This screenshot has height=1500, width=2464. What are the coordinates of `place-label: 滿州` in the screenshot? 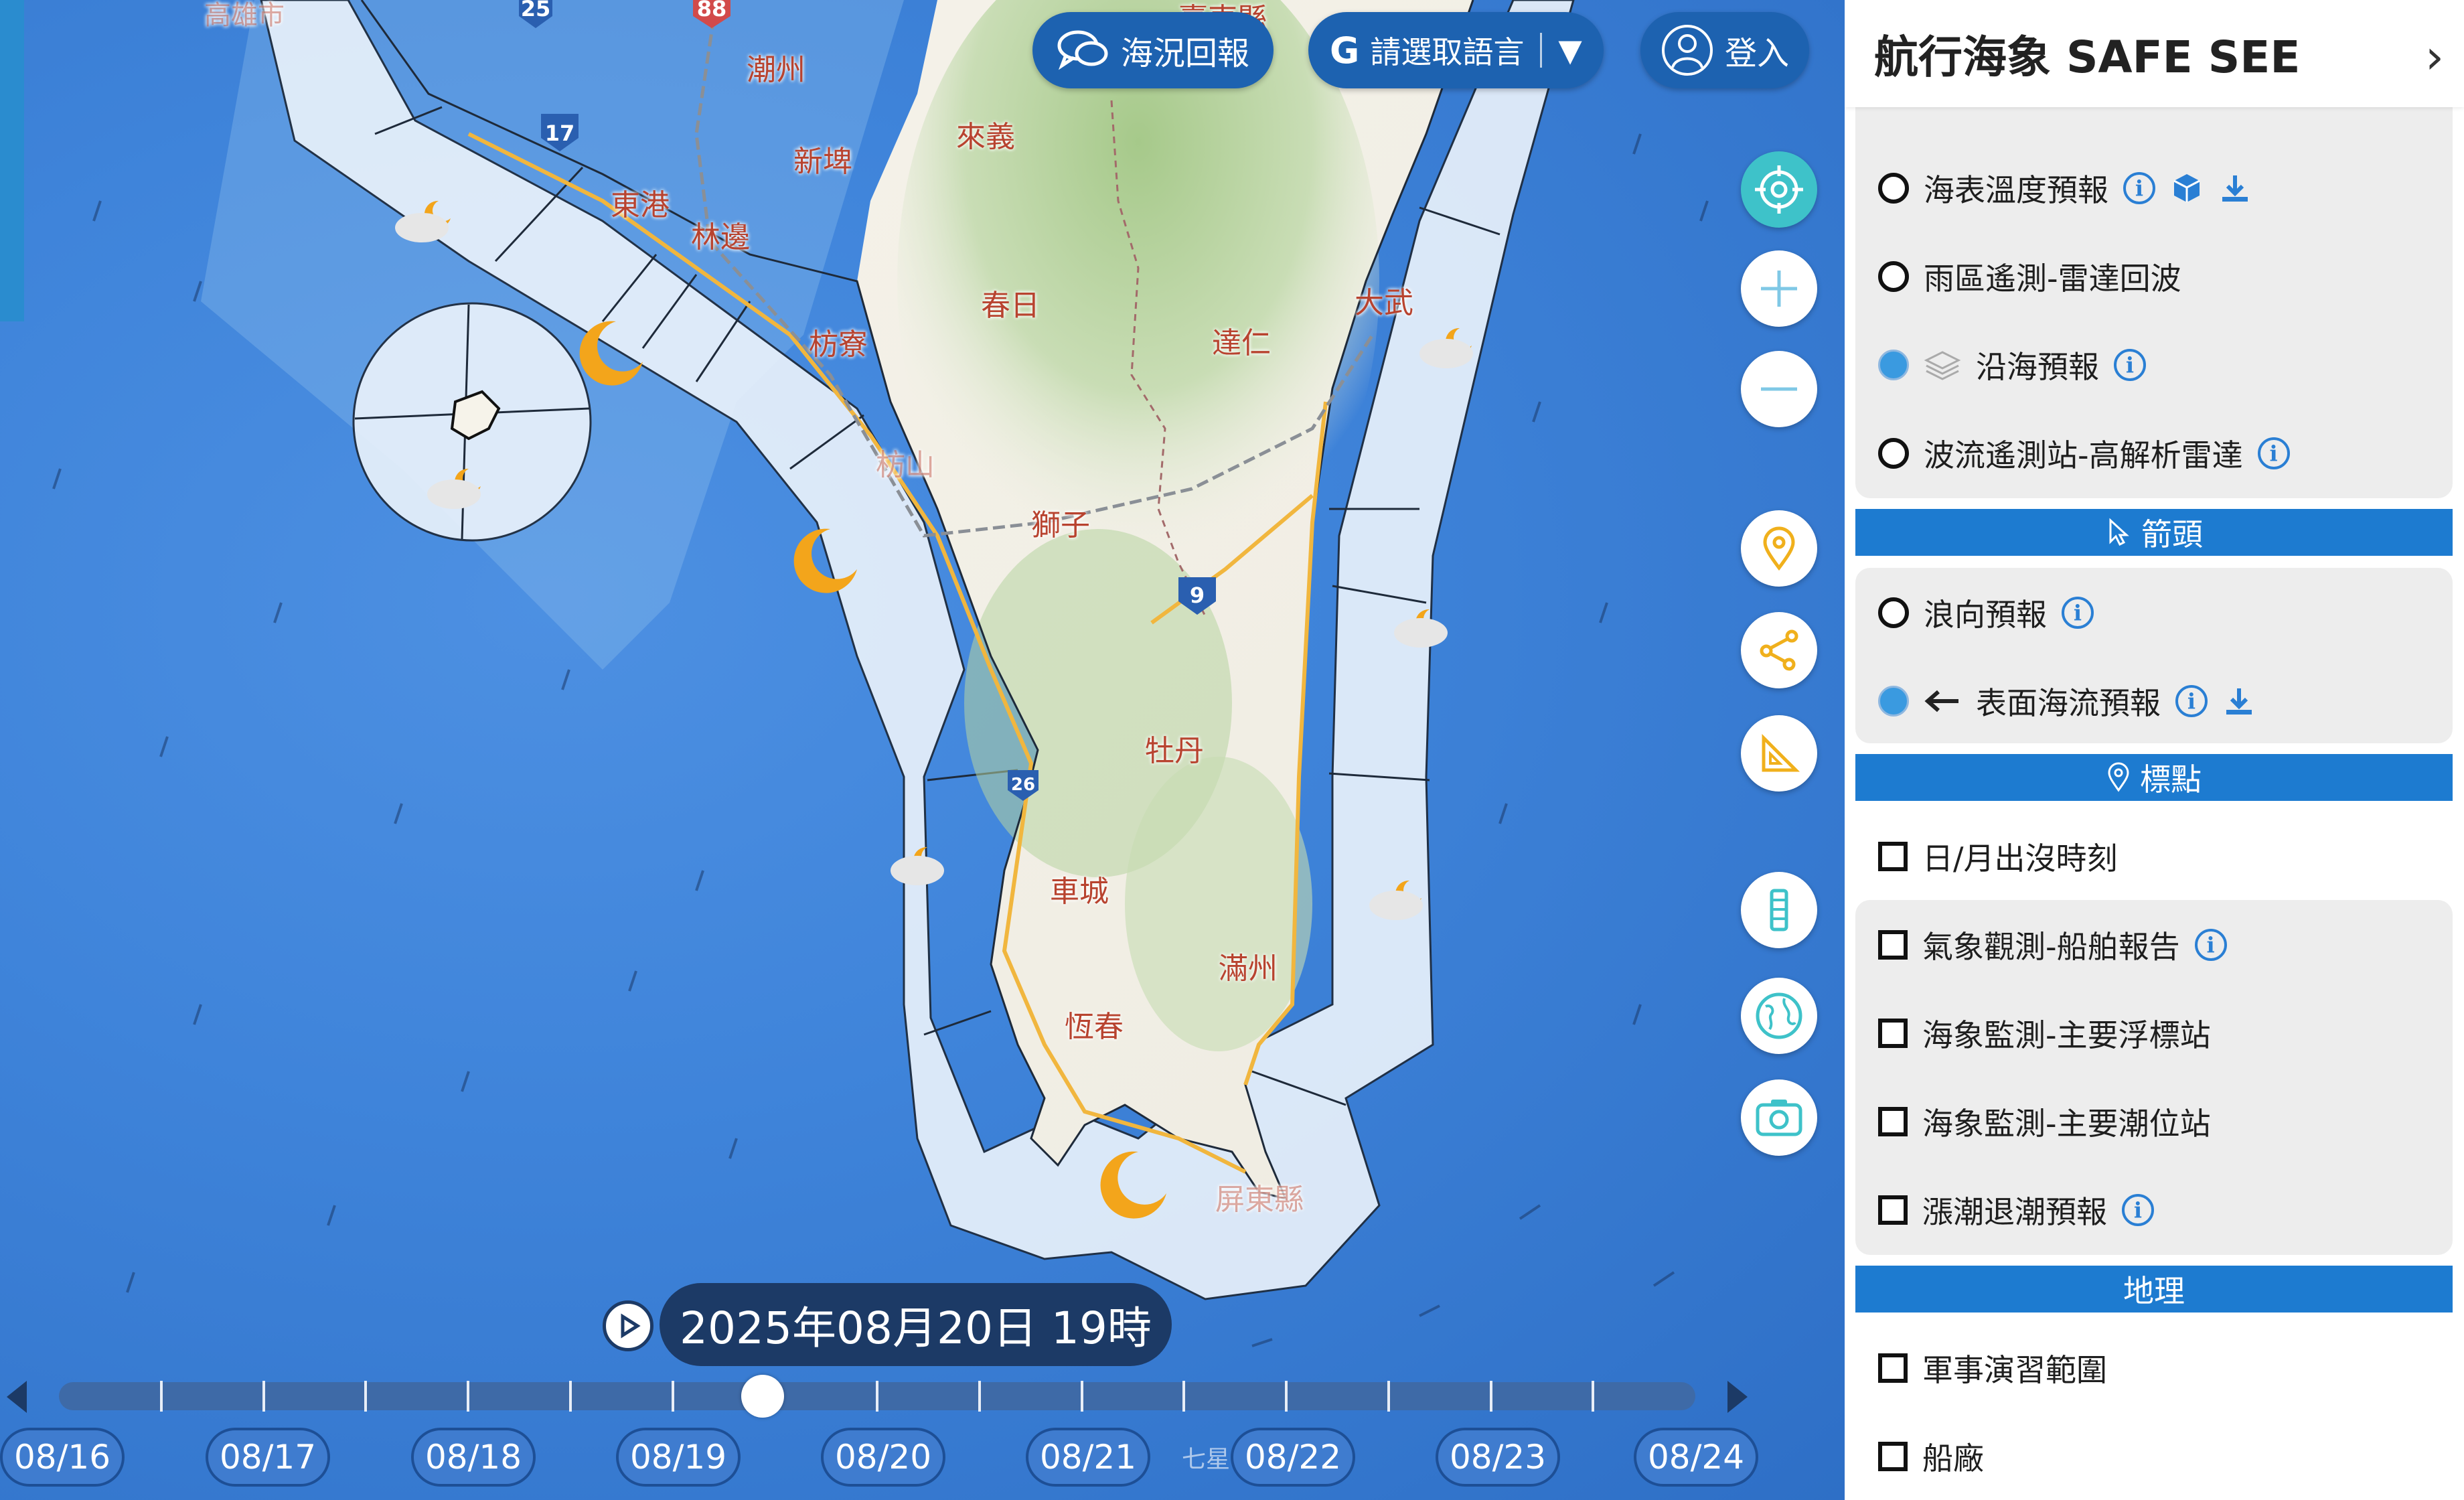 It's located at (1248, 969).